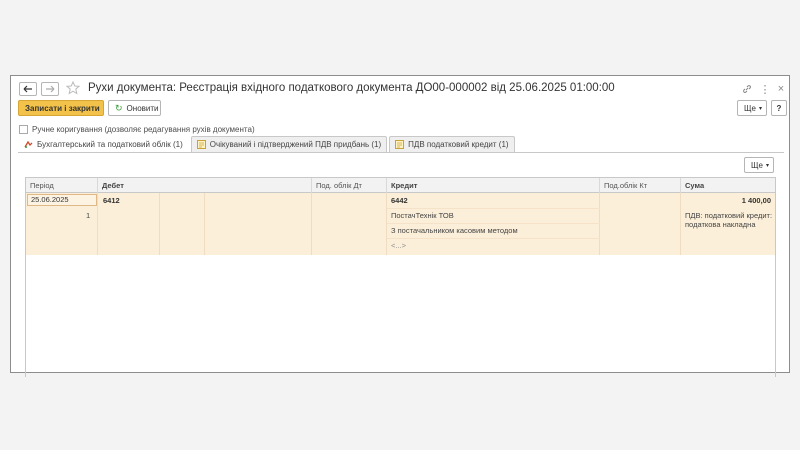  Describe the element at coordinates (400, 110) in the screenshot. I see `toolbar: Записати і закрити ↻ Оновити Ще ▾ ?` at that location.